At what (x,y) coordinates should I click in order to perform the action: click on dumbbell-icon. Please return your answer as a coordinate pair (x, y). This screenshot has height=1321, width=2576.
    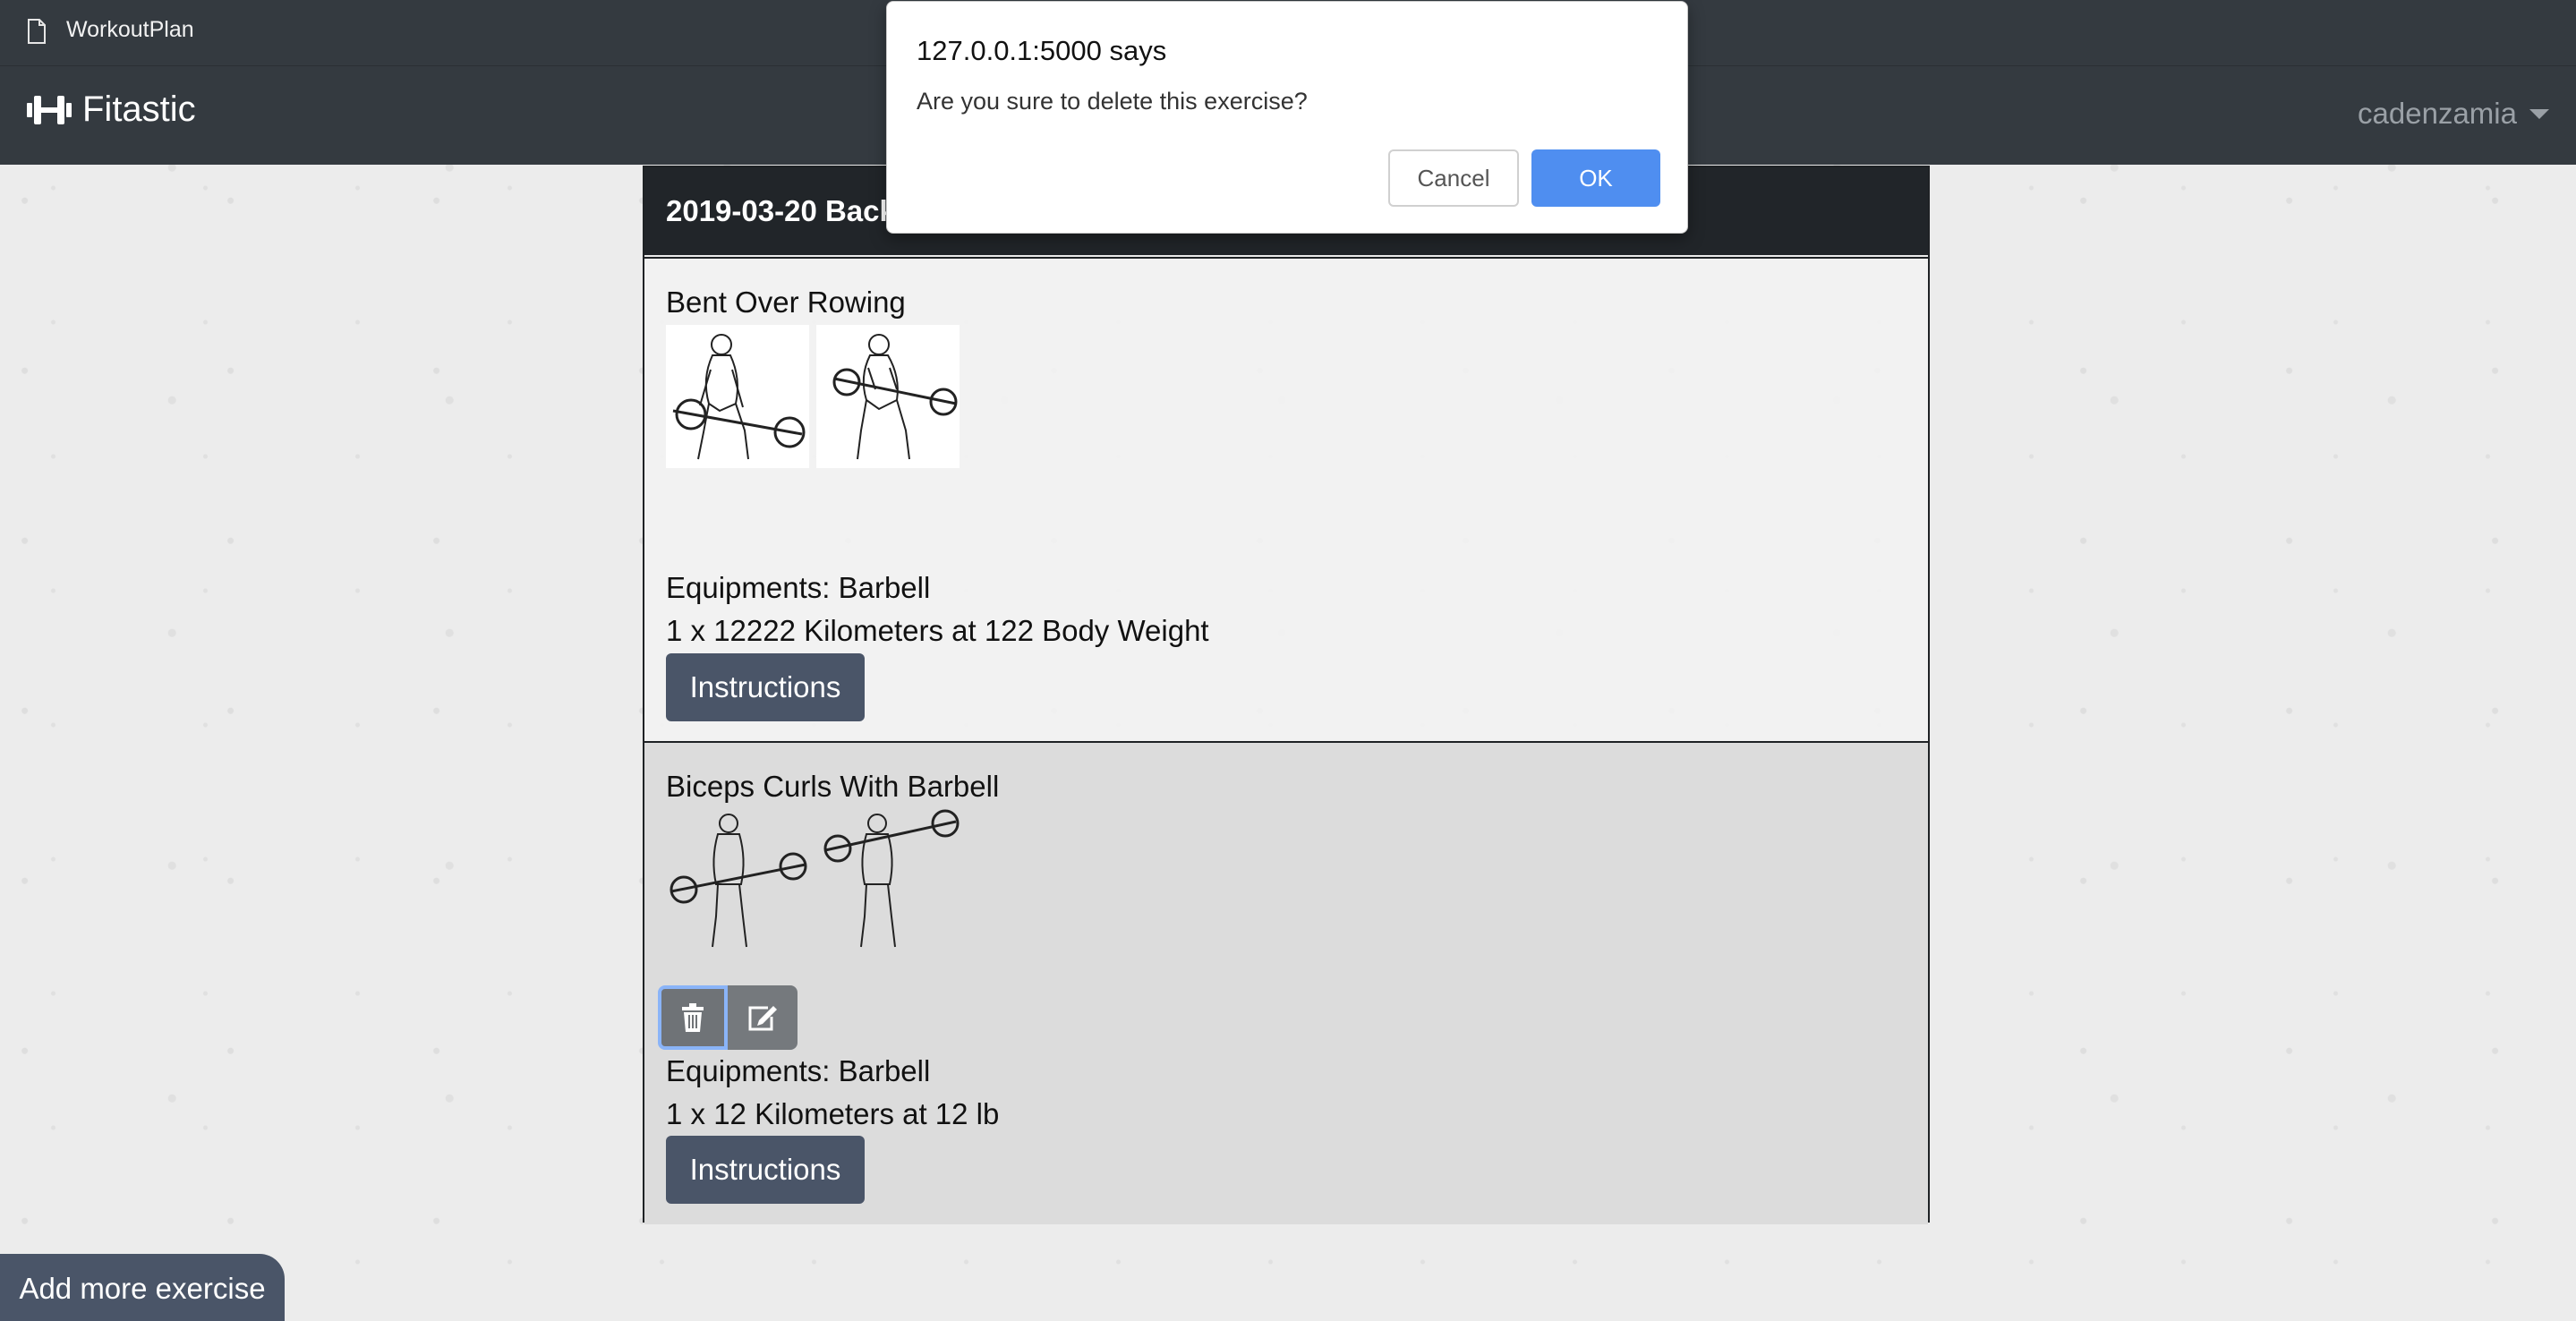
    Looking at the image, I should click on (49, 109).